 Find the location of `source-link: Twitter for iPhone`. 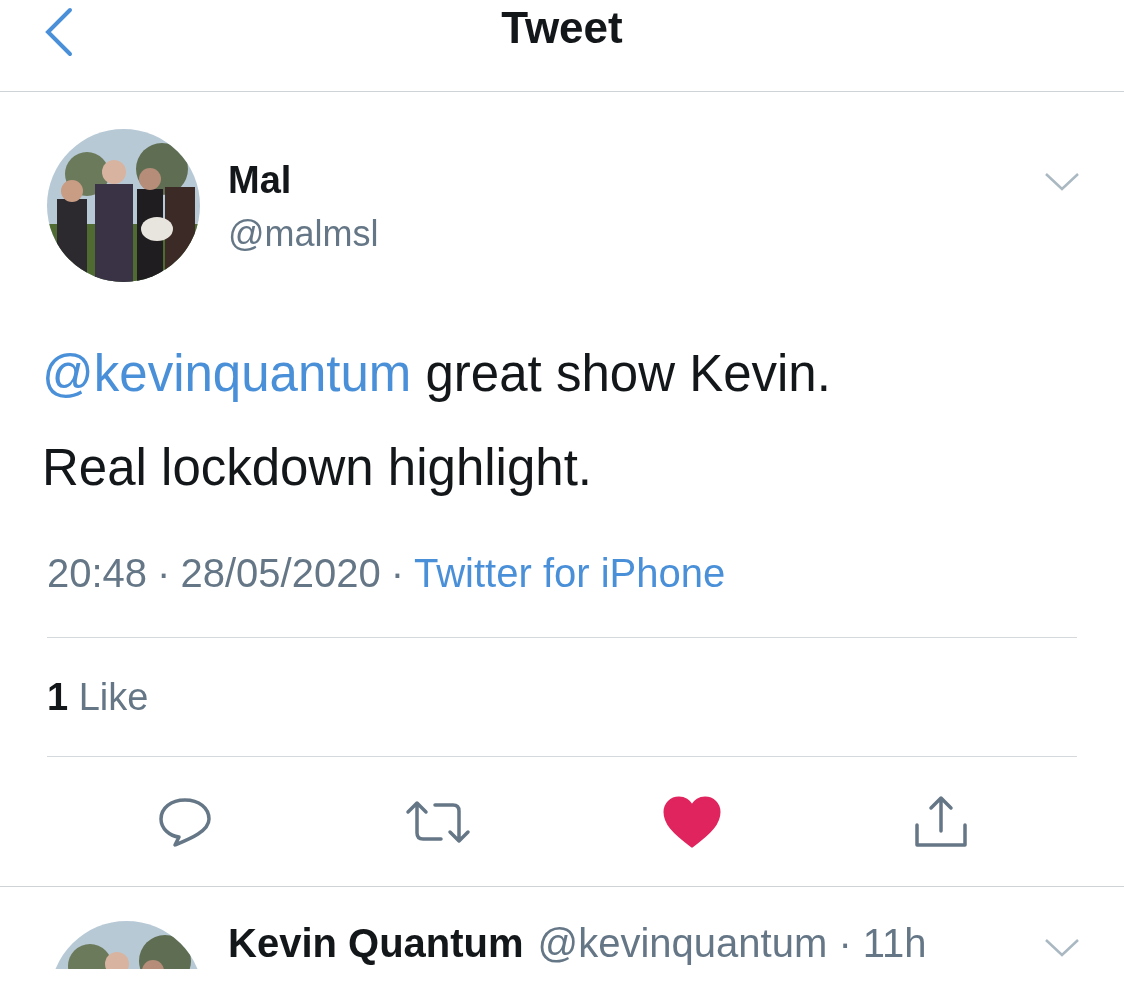

source-link: Twitter for iPhone is located at coordinates (569, 573).